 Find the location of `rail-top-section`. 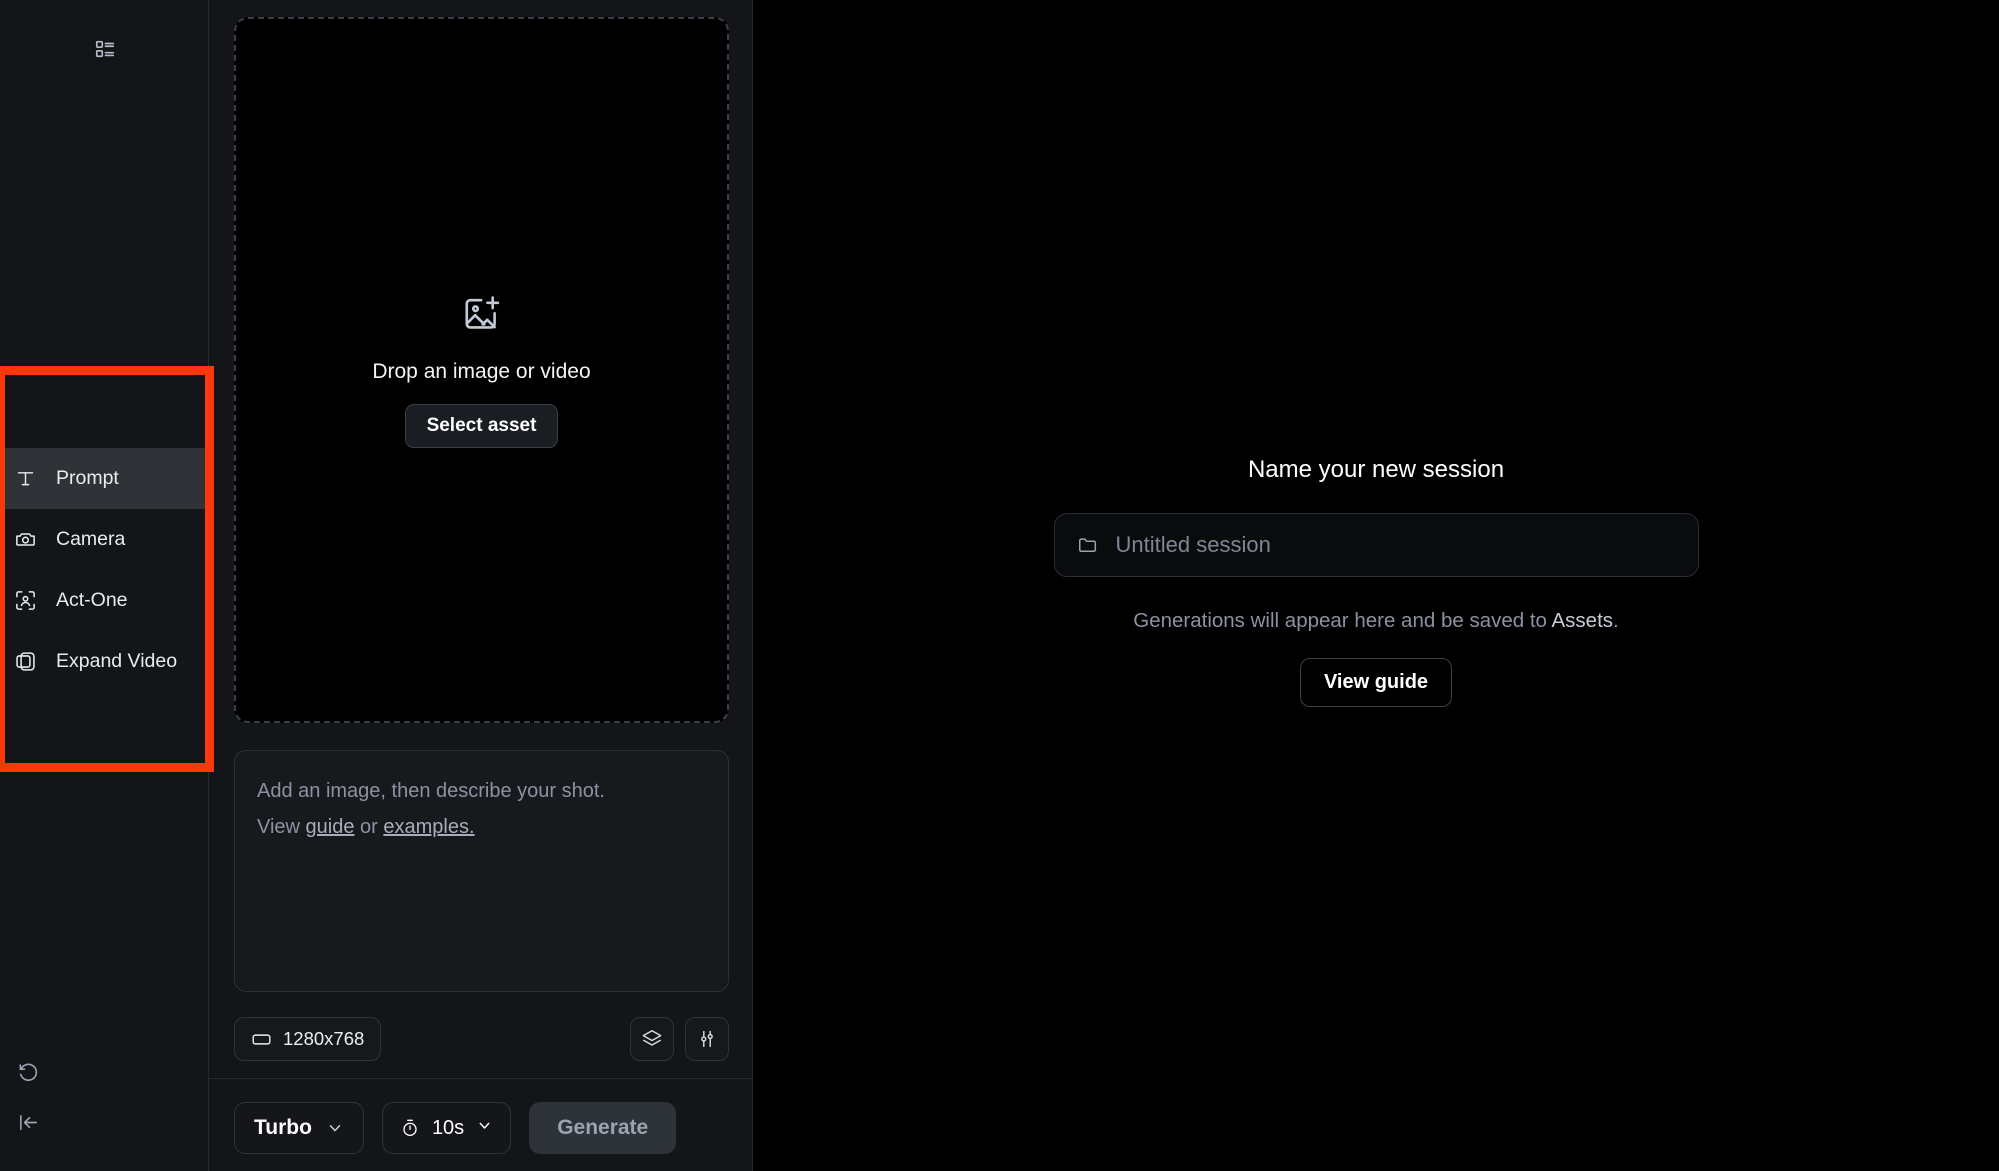

rail-top-section is located at coordinates (104, 49).